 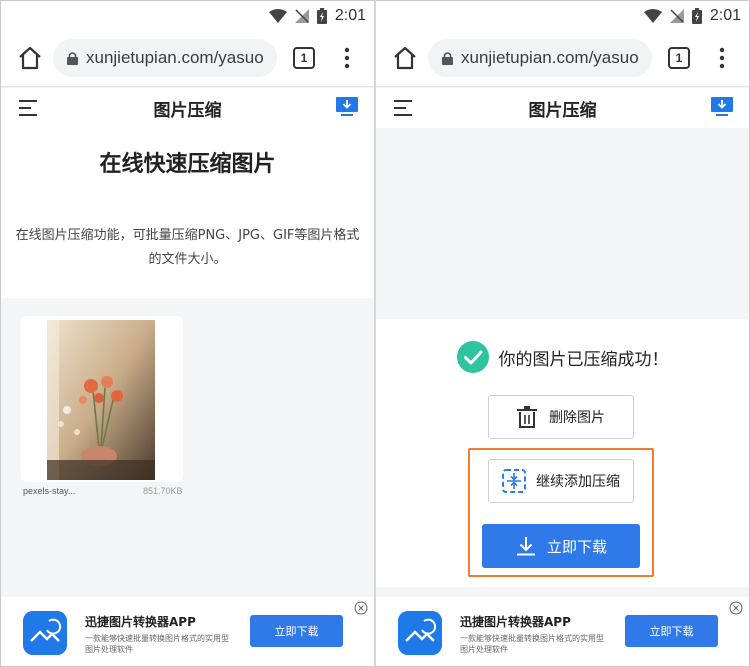 What do you see at coordinates (163, 491) in the screenshot?
I see `file-size: 851.70KB` at bounding box center [163, 491].